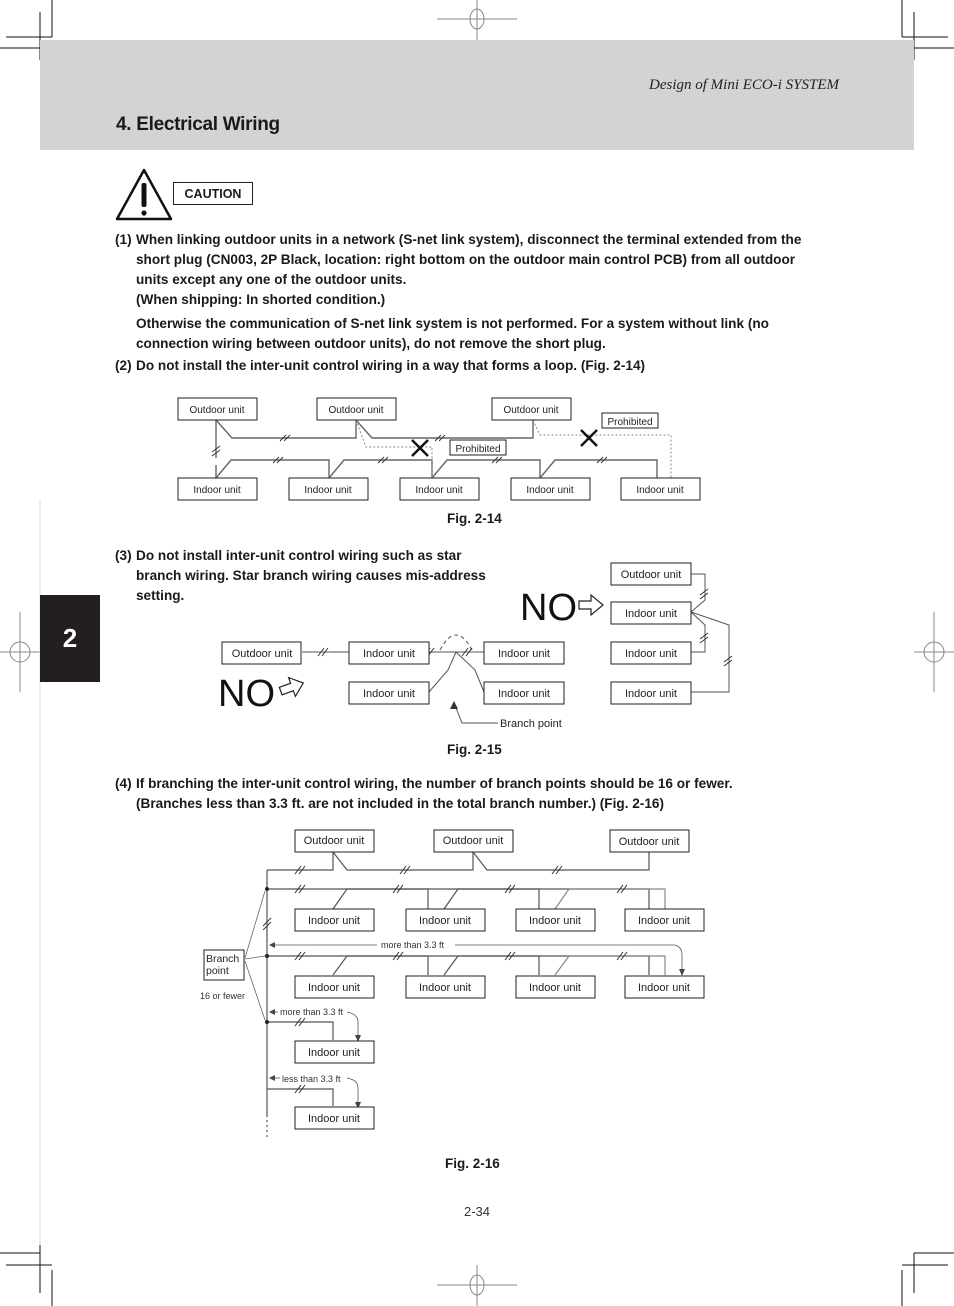  I want to click on wire-break-marks, so click(409, 449).